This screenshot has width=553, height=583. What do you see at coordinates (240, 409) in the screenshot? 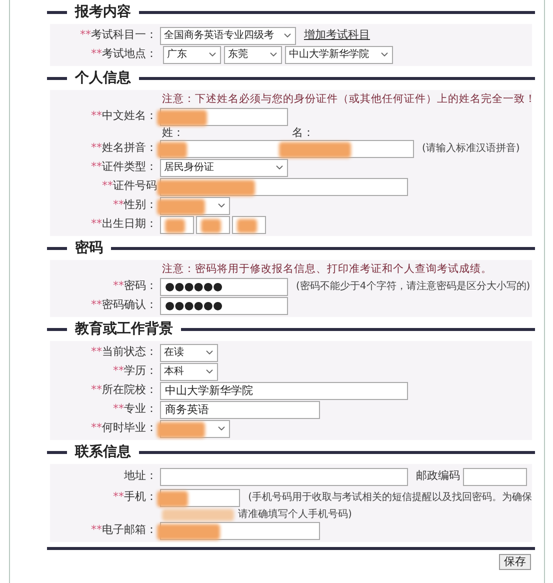
I see `text-field: 商务英语` at bounding box center [240, 409].